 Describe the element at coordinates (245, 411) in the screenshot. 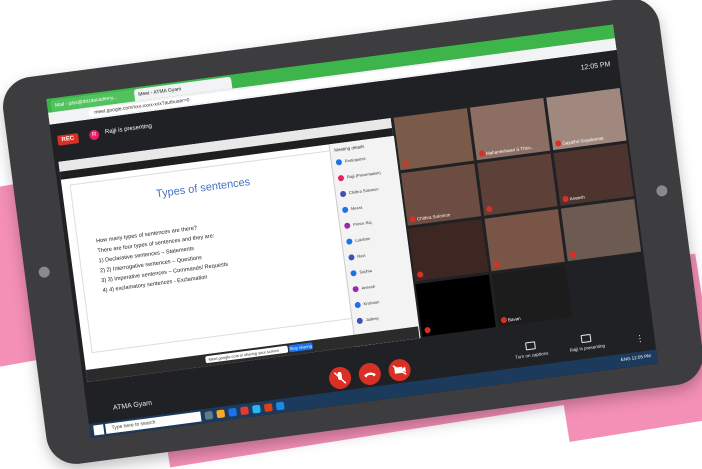

I see `chrome-icon` at that location.